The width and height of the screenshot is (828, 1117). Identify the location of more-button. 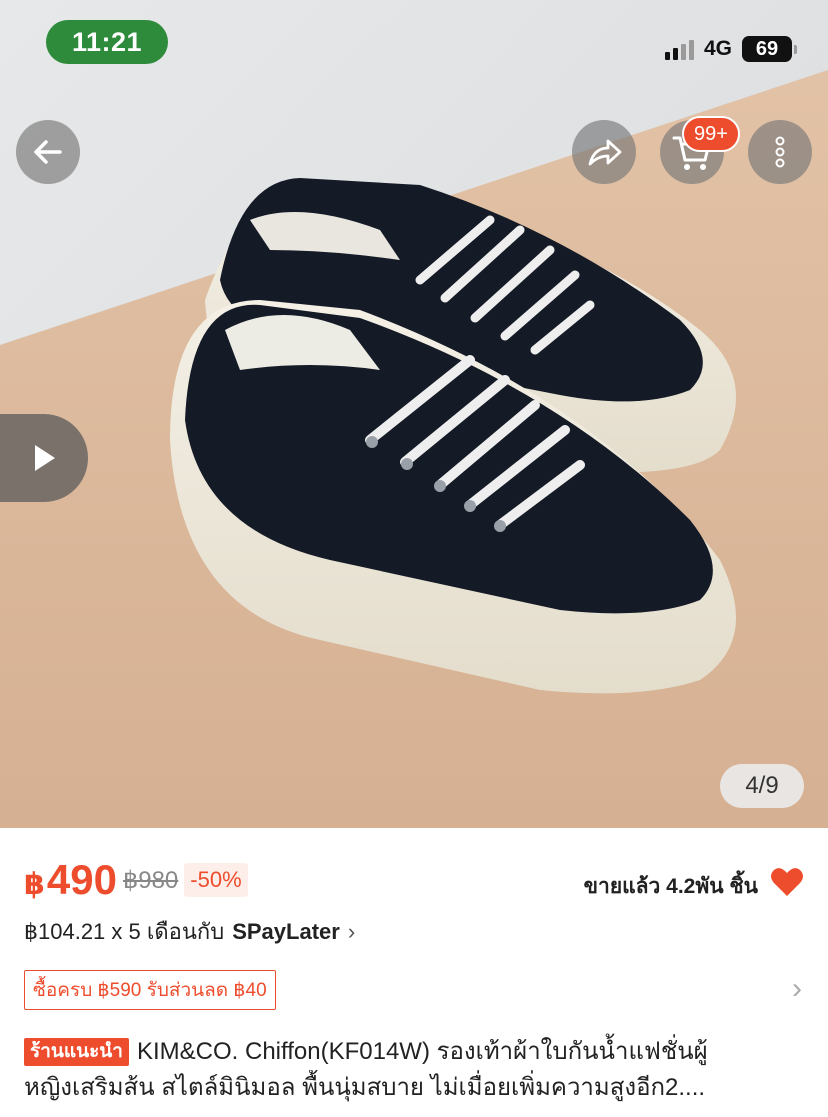
(780, 152).